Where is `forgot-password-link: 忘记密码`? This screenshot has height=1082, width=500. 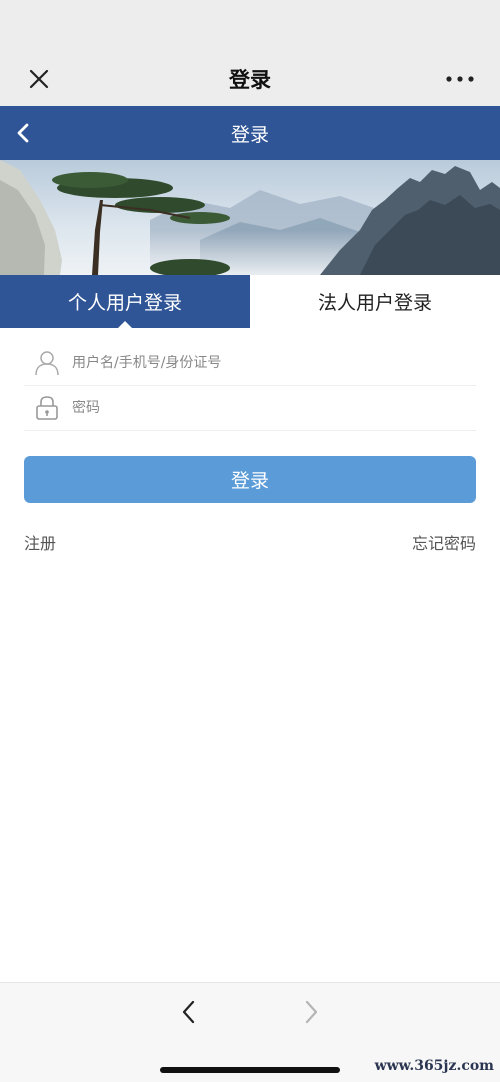
forgot-password-link: 忘记密码 is located at coordinates (444, 542).